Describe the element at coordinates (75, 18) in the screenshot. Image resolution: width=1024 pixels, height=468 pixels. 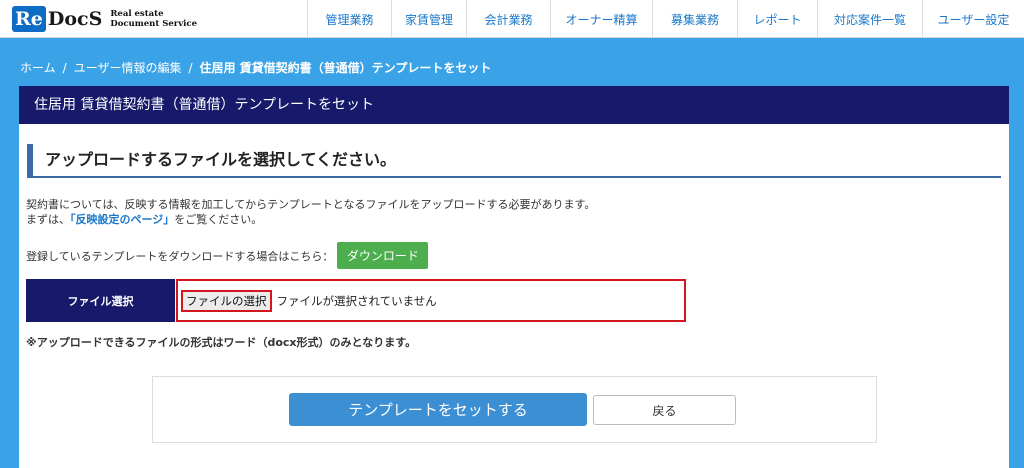
I see `logo-docs: DocS` at that location.